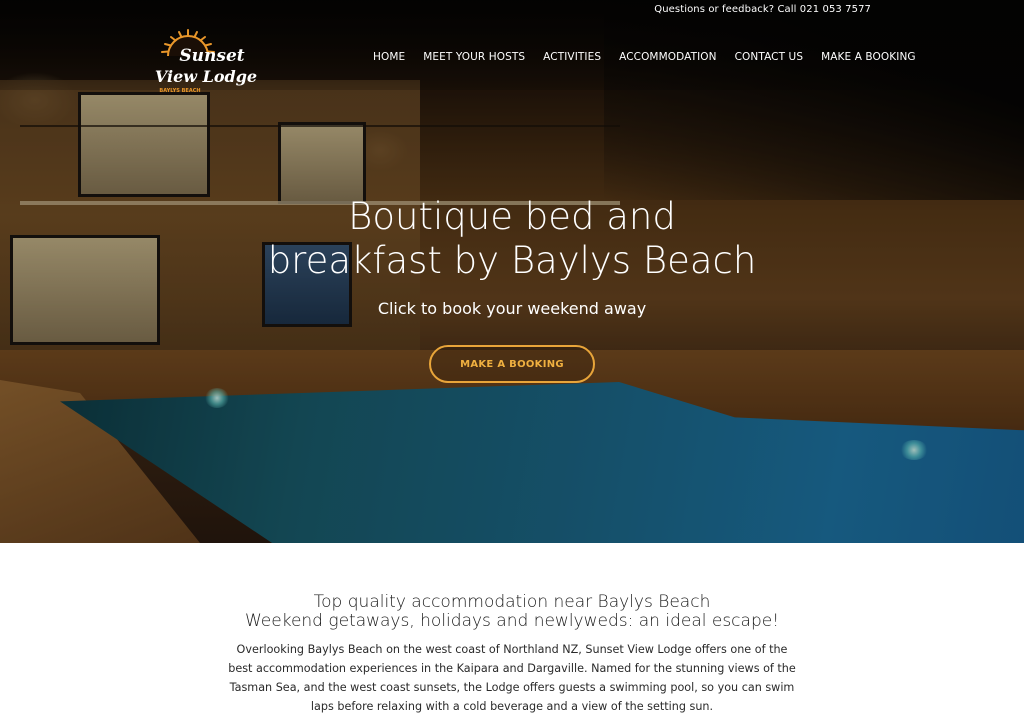 This screenshot has width=1024, height=718. What do you see at coordinates (668, 57) in the screenshot?
I see `nav-accommodation: ACCOMMODATION` at bounding box center [668, 57].